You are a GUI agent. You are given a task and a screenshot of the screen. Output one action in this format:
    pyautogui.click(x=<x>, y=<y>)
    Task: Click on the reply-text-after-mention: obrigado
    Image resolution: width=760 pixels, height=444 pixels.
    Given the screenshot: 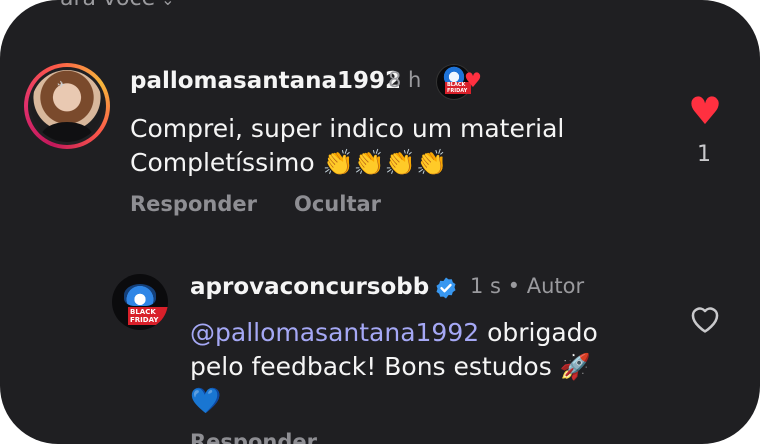 What is the action you would take?
    pyautogui.click(x=538, y=332)
    